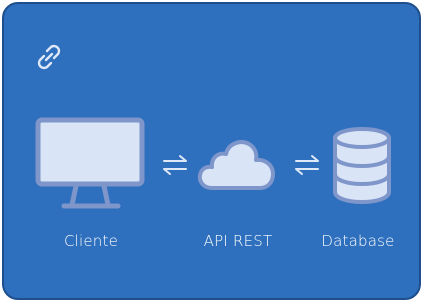 This screenshot has width=425, height=304. I want to click on cloud-icon, so click(236, 165).